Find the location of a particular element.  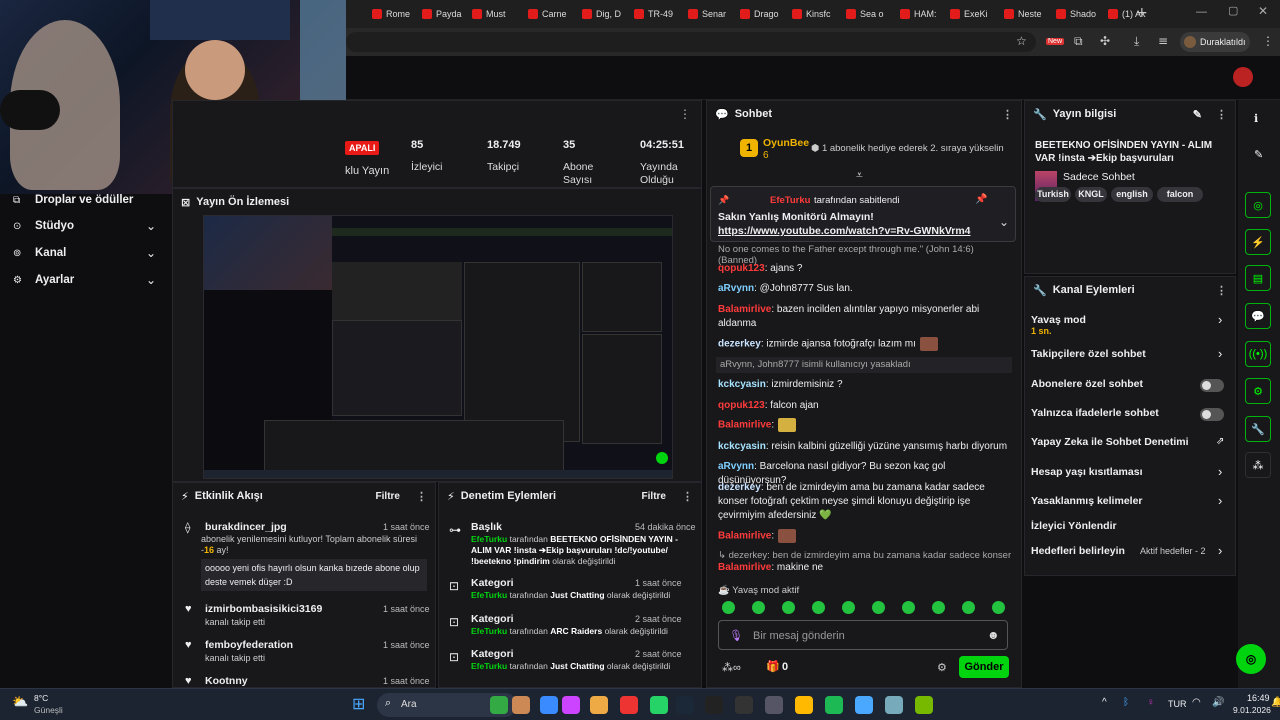

steam-icon is located at coordinates (685, 705).